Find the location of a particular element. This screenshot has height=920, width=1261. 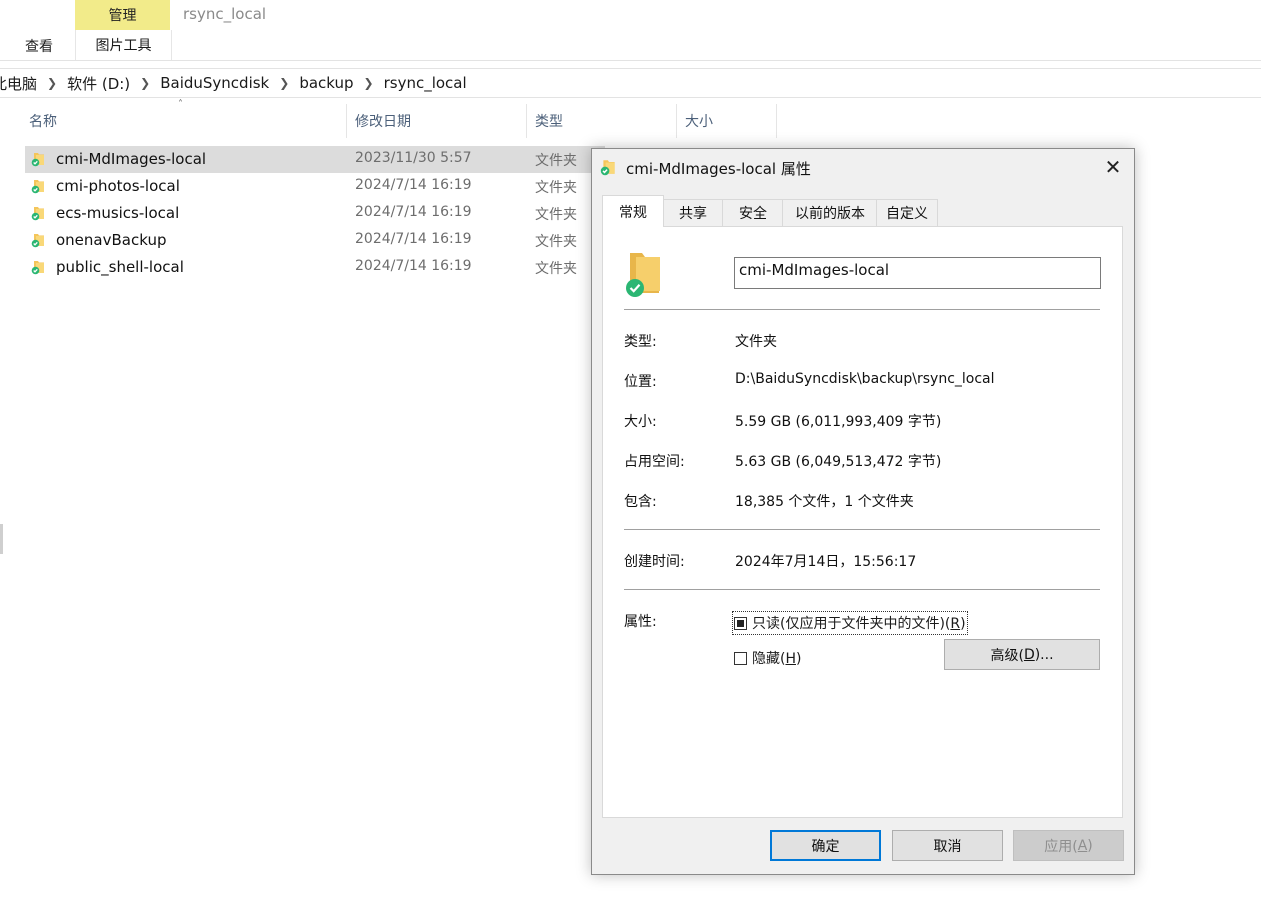

ribbon-tab-manage-label: 管理 is located at coordinates (122, 16).